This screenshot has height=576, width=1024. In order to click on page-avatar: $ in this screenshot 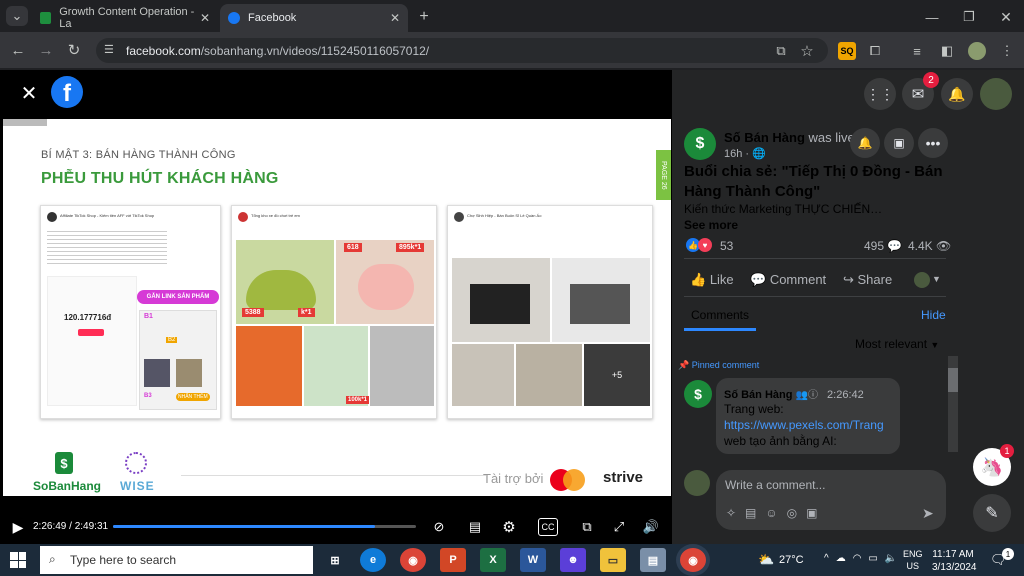, I will do `click(700, 144)`.